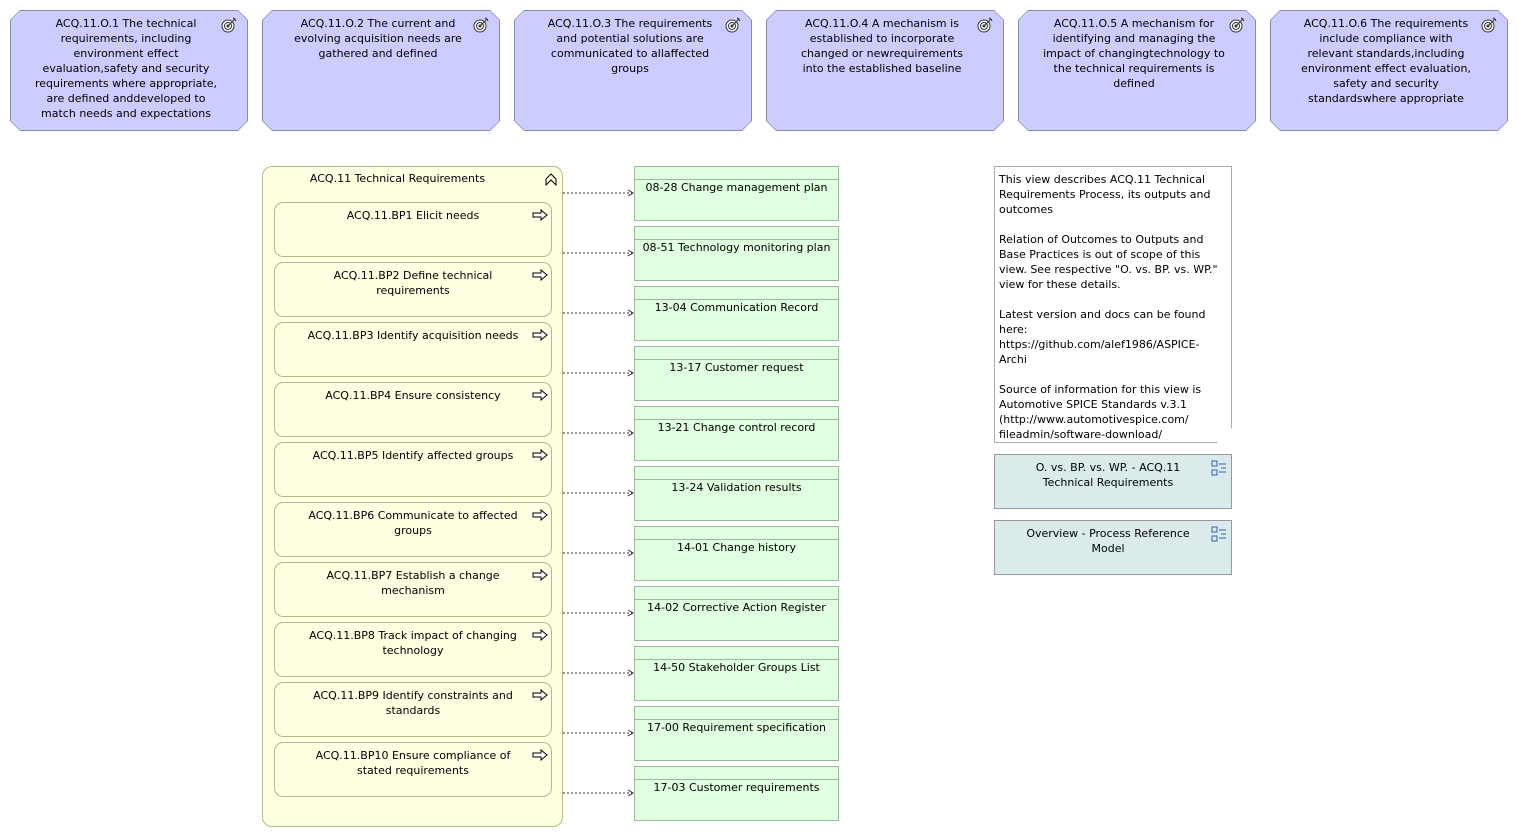  I want to click on work-product: 13-24 Validation results, so click(736, 493).